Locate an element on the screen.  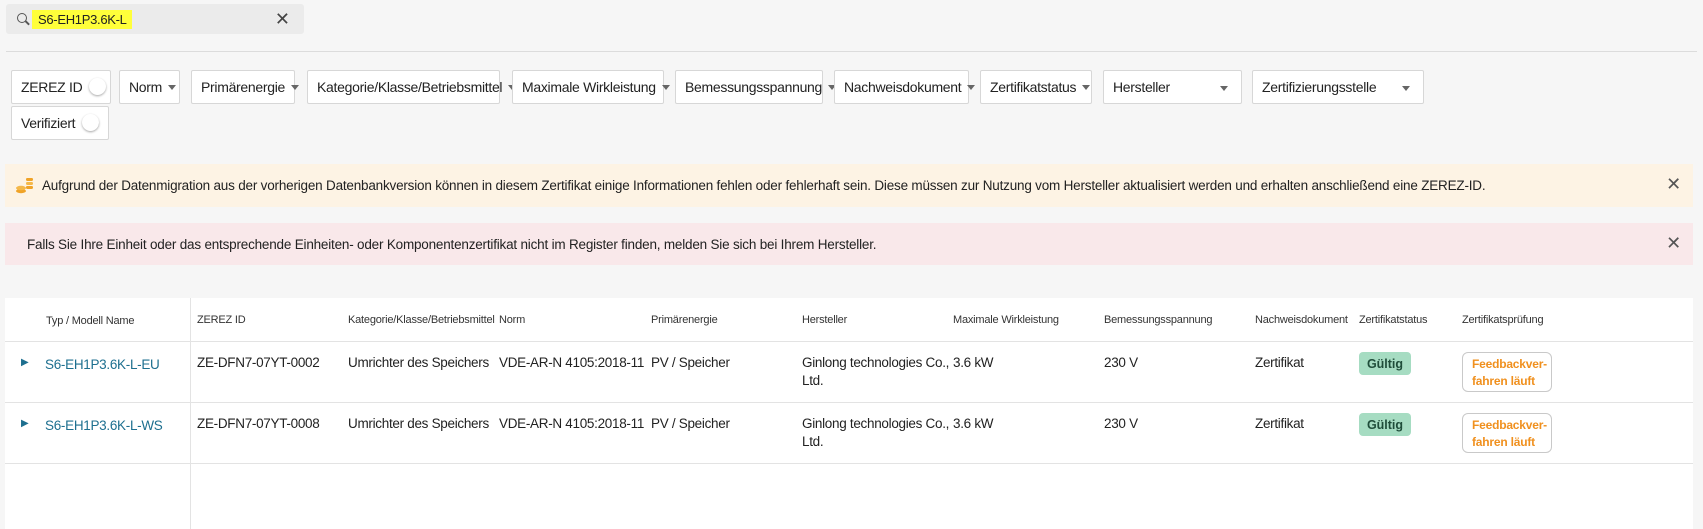
filter-norm-label: Norm is located at coordinates (146, 87).